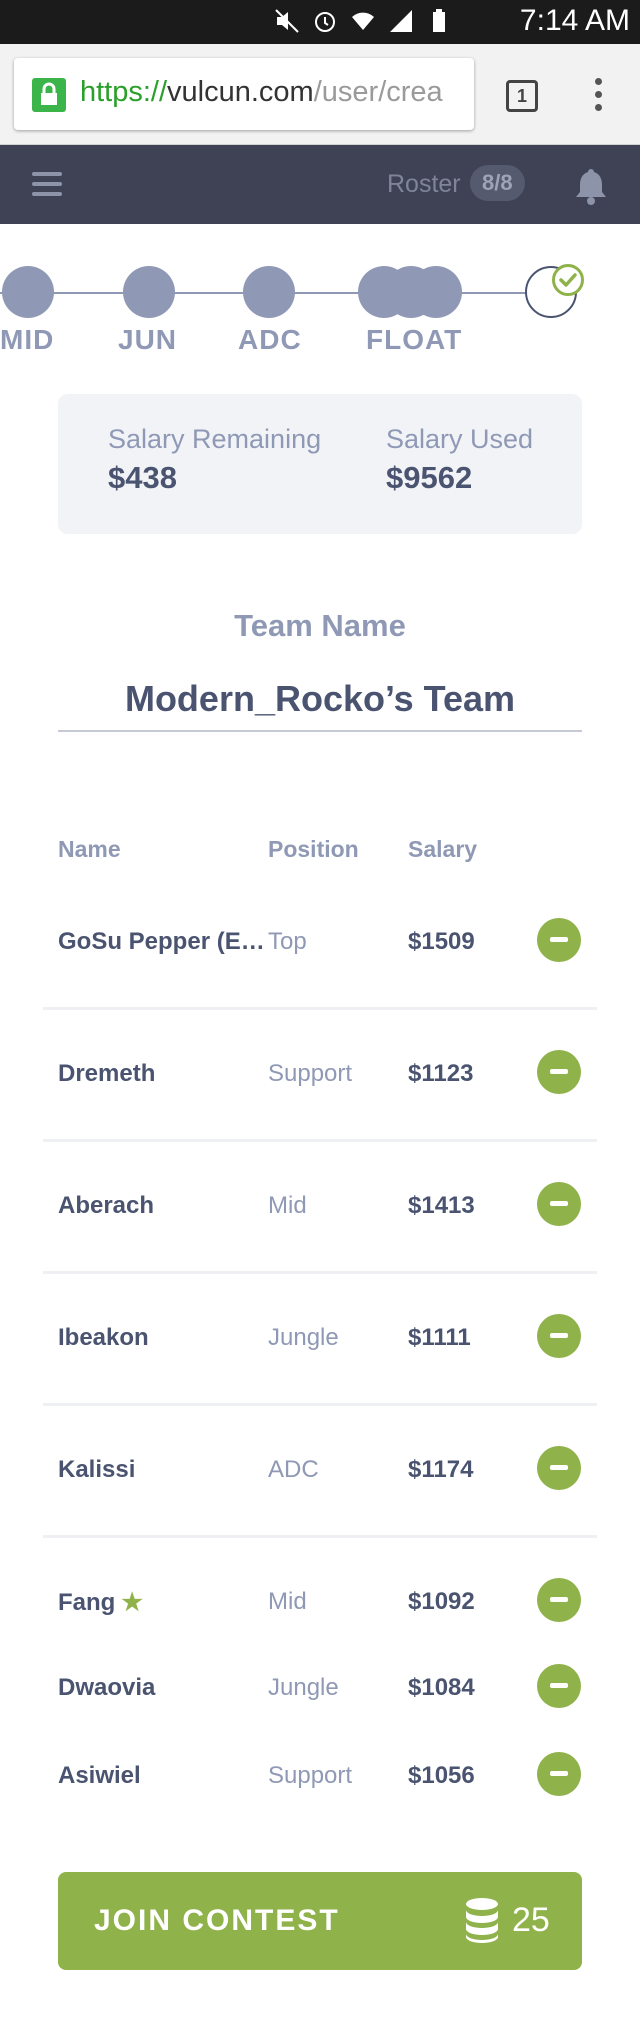  I want to click on team-name-label: Team Name, so click(320, 625).